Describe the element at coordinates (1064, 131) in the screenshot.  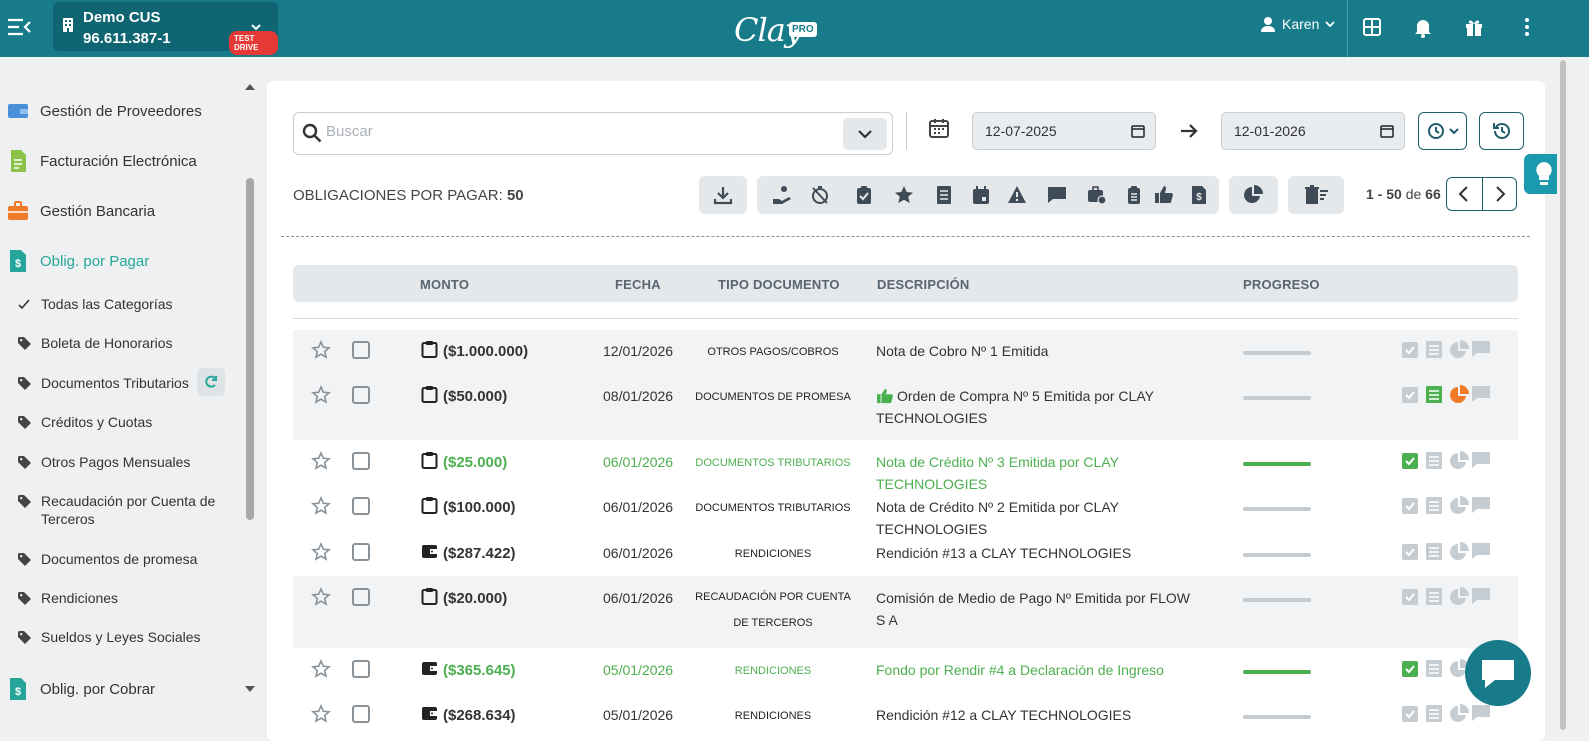
I see `date-from-input: 12-07-2025` at that location.